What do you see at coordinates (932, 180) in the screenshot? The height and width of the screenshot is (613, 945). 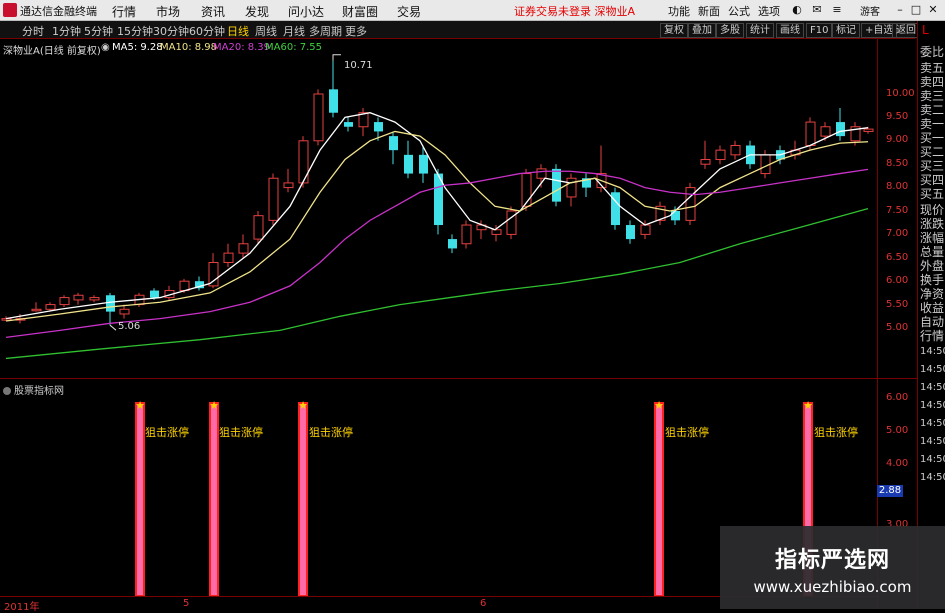 I see `side-label: 买四` at bounding box center [932, 180].